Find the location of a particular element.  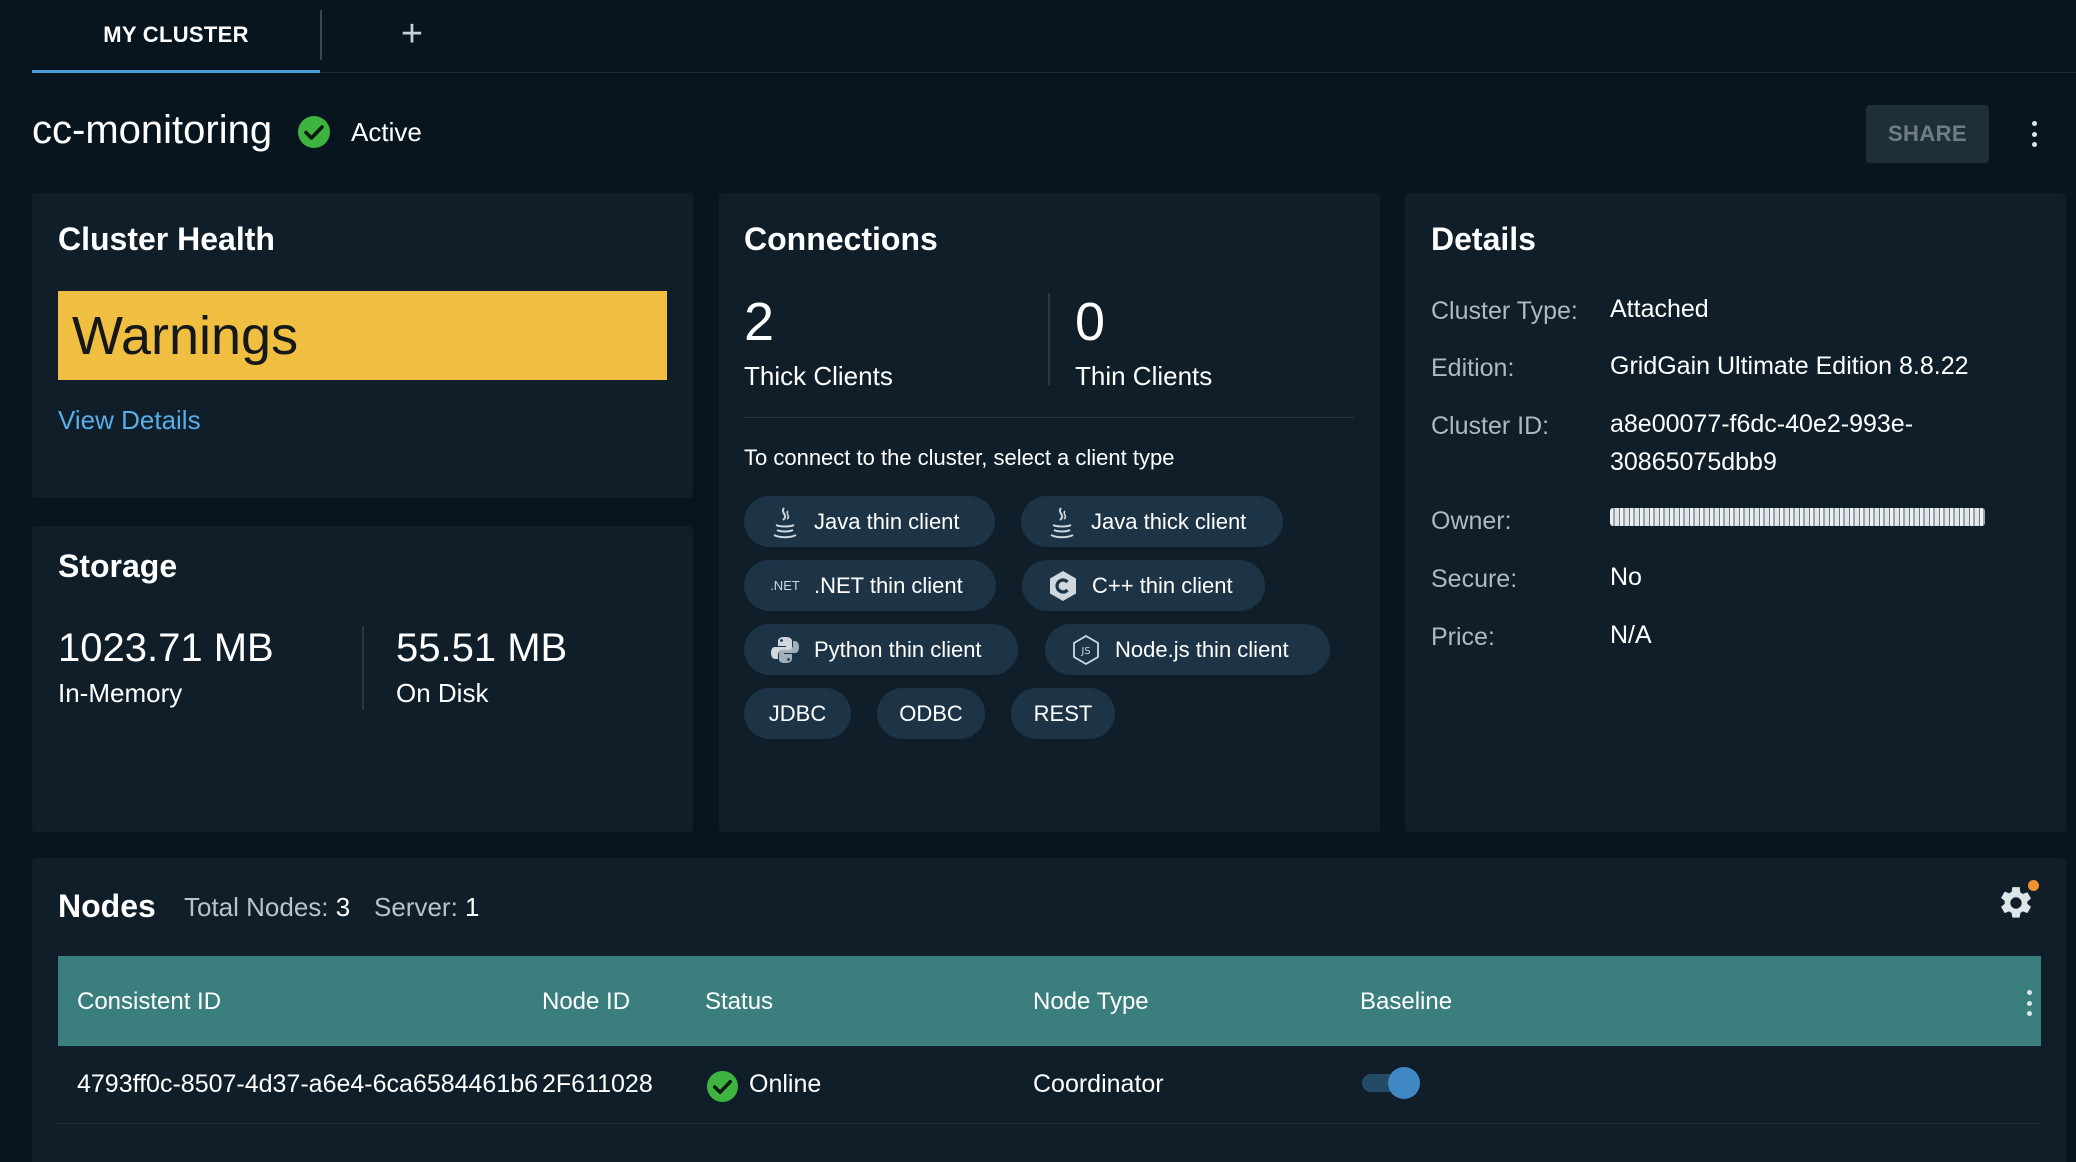

dotnet-thin-client-button: .NET .NET thin client is located at coordinates (870, 585).